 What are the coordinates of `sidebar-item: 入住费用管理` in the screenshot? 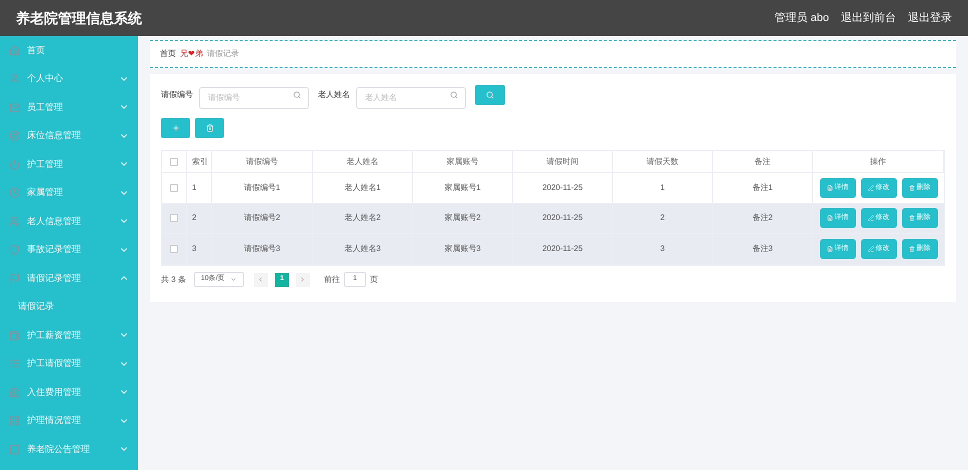 It's located at (69, 392).